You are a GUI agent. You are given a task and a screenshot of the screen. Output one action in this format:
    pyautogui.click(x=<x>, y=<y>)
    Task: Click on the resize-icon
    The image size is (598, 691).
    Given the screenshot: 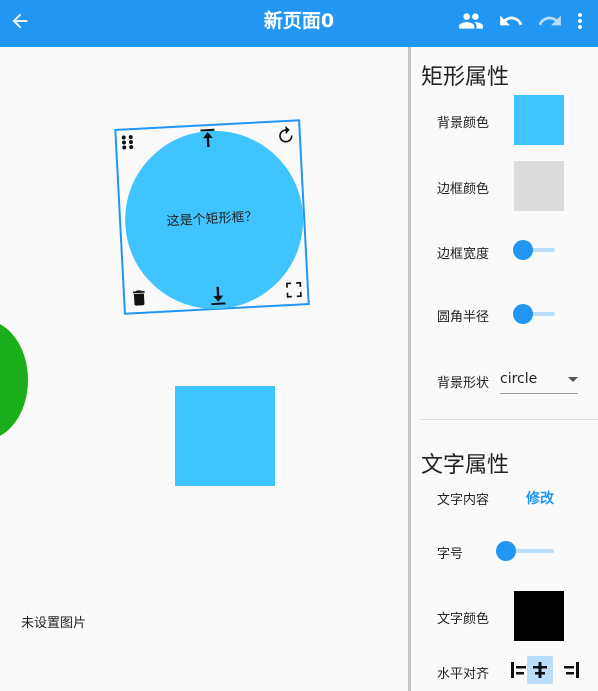 What is the action you would take?
    pyautogui.click(x=293, y=289)
    